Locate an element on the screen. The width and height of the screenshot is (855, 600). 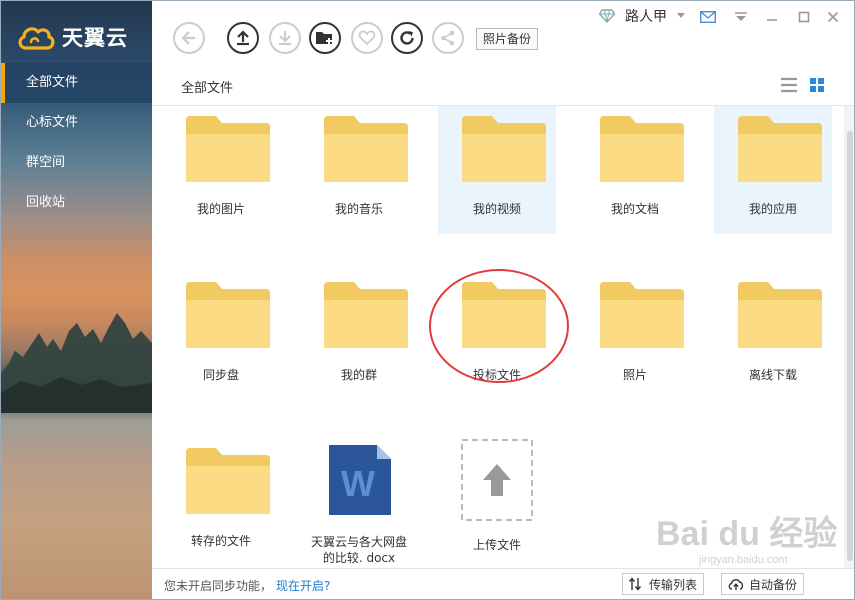
file-item: W 天翼云与各大网盘 的比较. docx is located at coordinates (359, 503).